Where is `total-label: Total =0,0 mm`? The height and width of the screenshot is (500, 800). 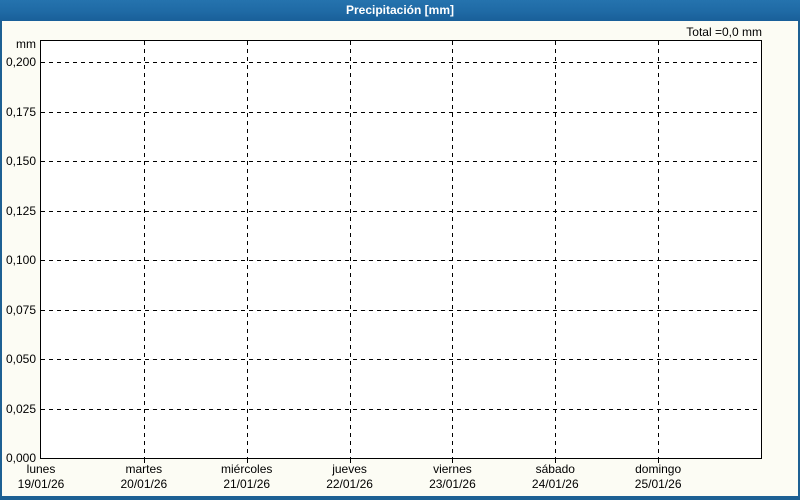
total-label: Total =0,0 mm is located at coordinates (724, 32).